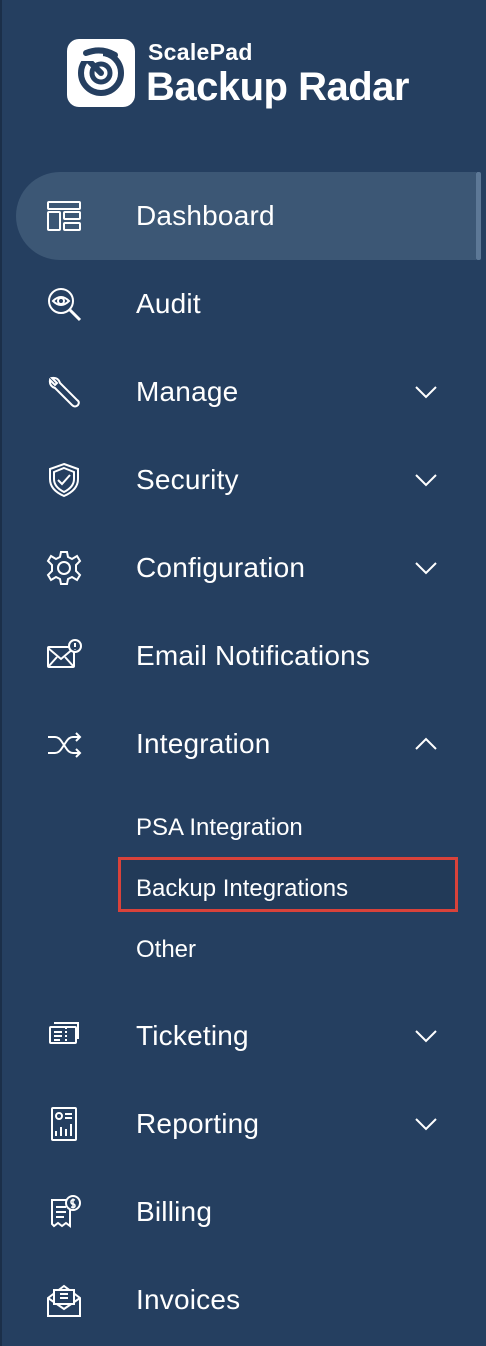  I want to click on subnav-item-other: Other, so click(166, 950).